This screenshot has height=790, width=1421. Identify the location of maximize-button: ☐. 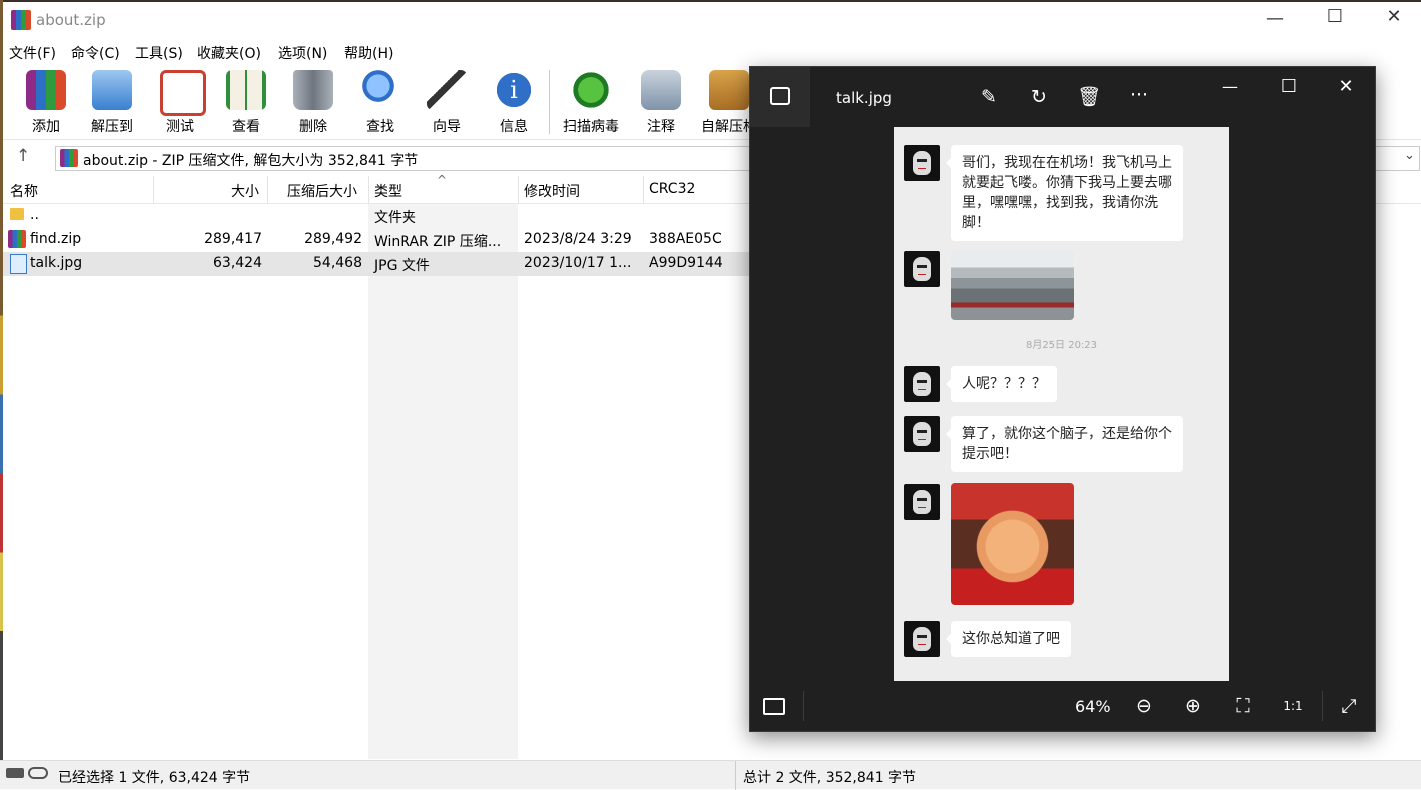
(1335, 16).